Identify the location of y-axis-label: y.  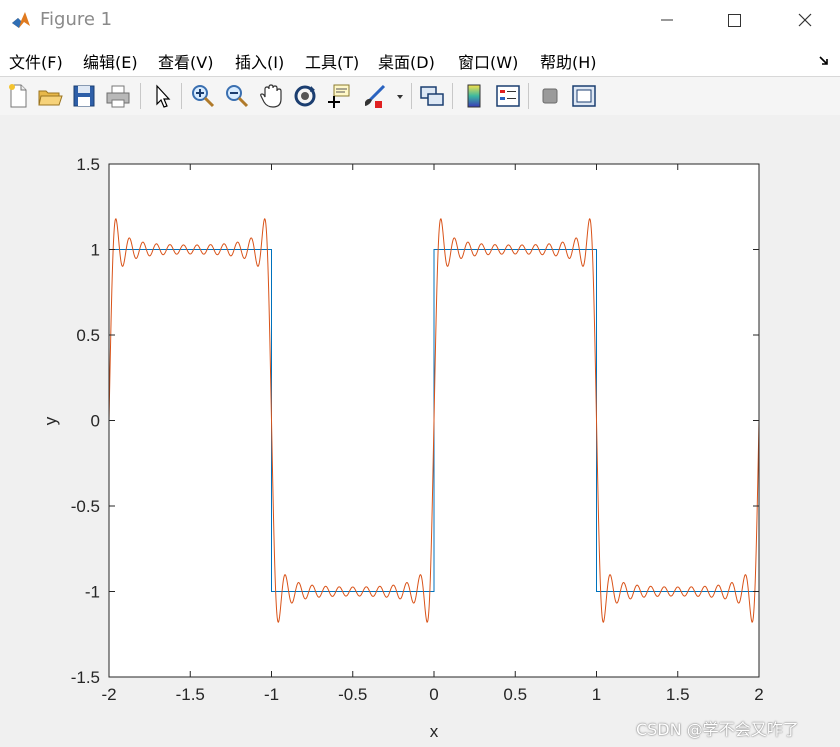
(50, 420).